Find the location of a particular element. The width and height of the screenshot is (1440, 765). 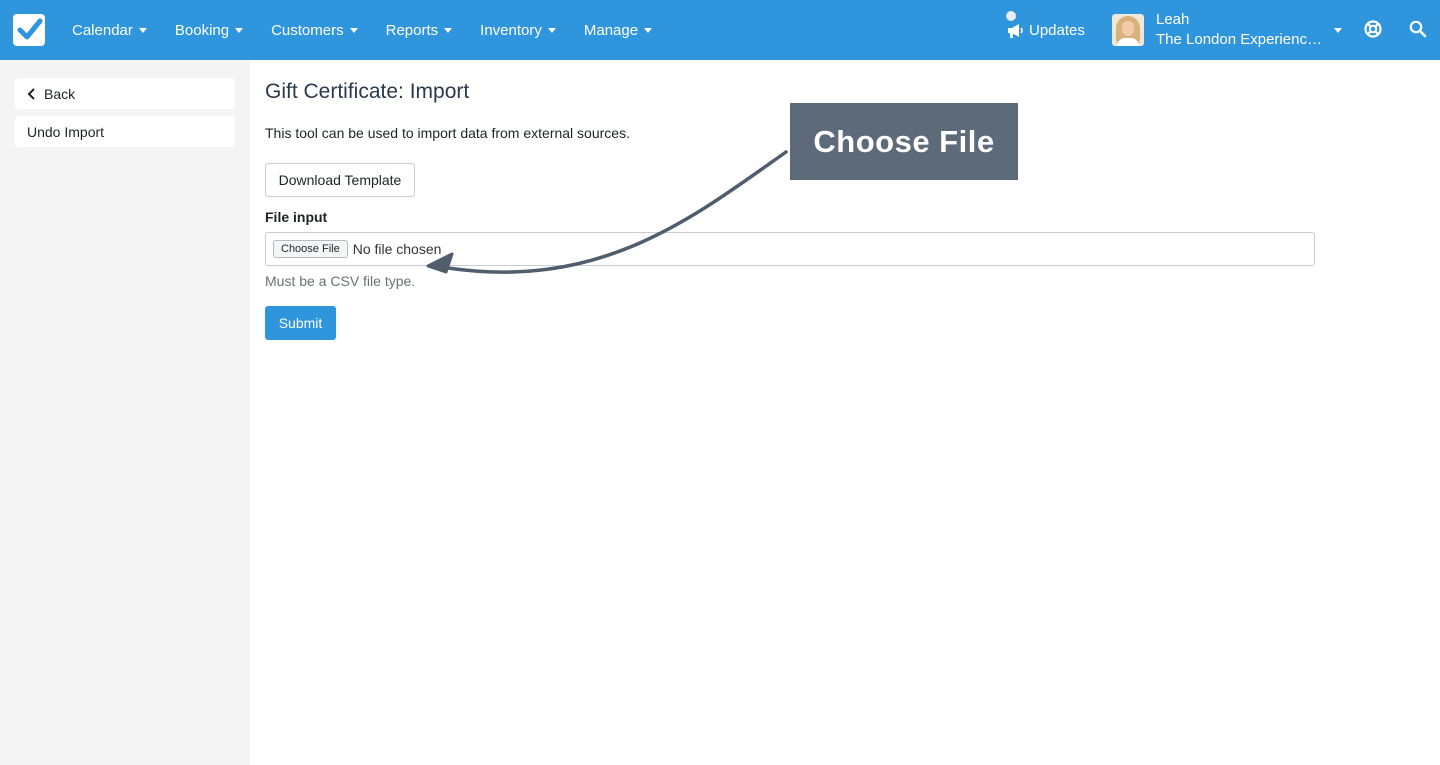

nav-calendar: Calendar is located at coordinates (109, 30).